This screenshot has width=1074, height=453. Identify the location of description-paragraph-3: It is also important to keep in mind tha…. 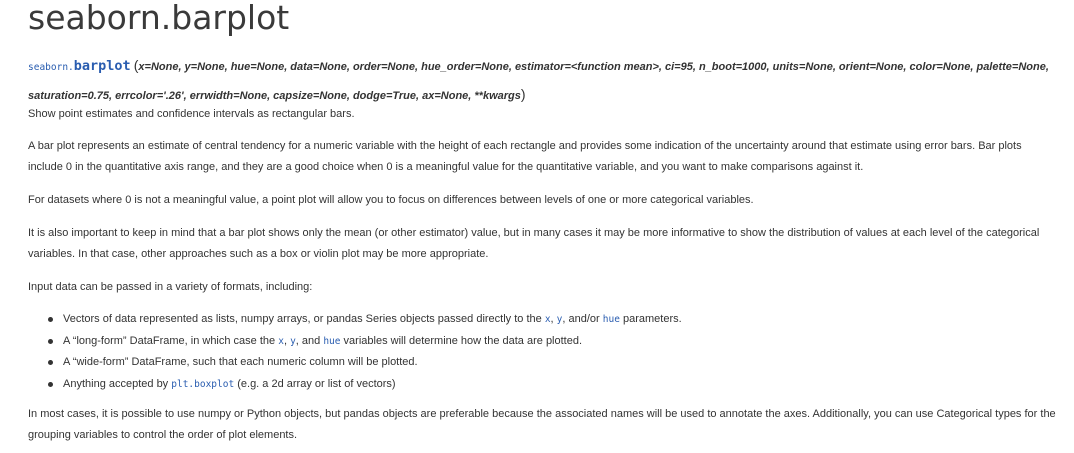
(534, 243).